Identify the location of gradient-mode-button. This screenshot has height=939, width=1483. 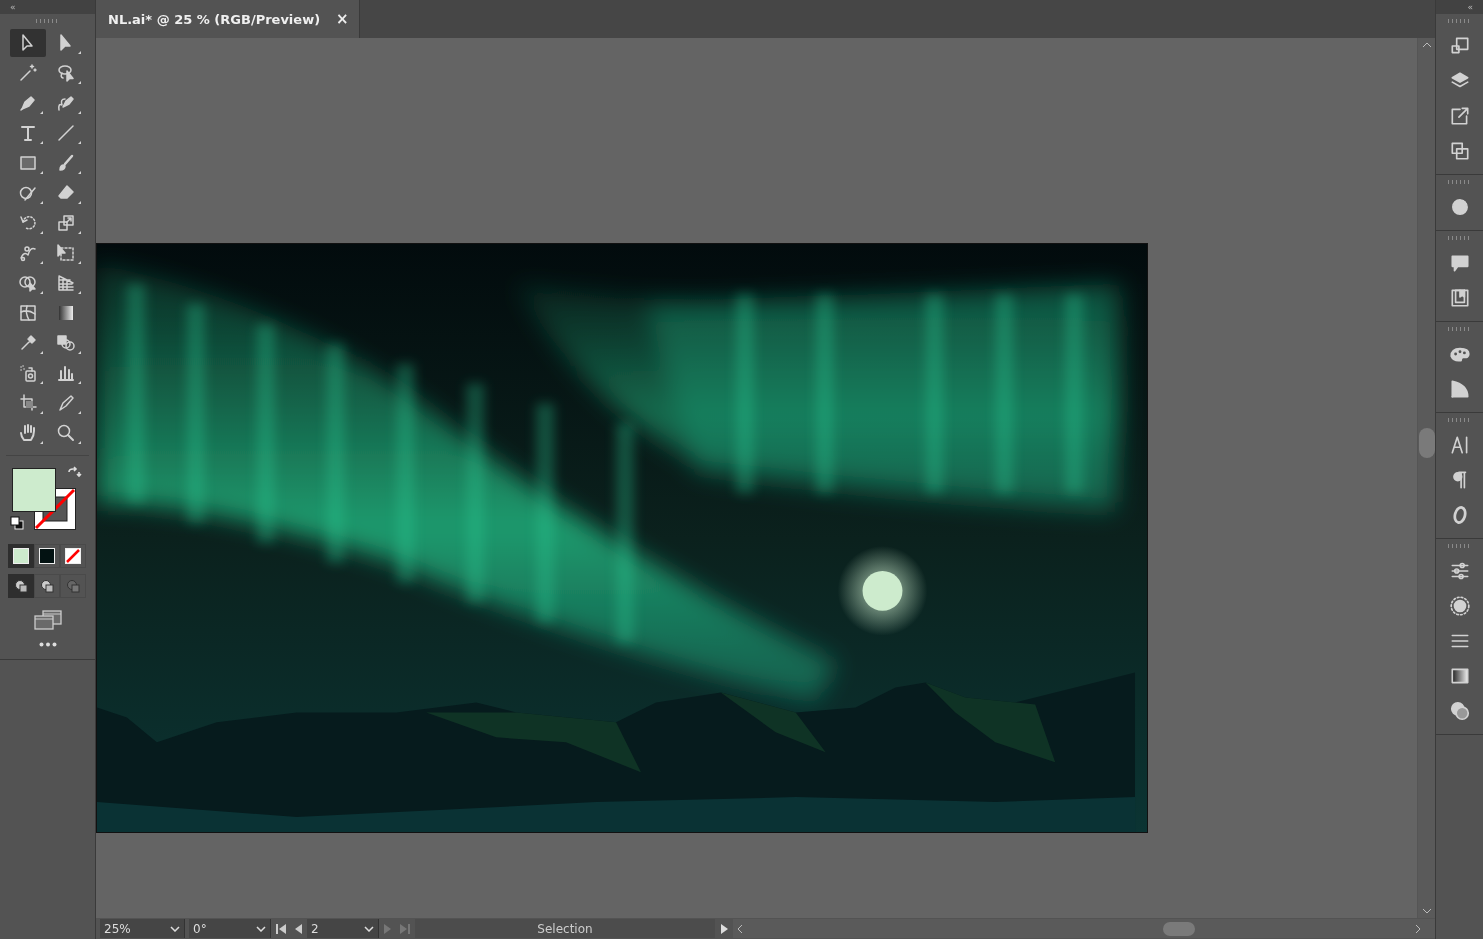
(47, 556).